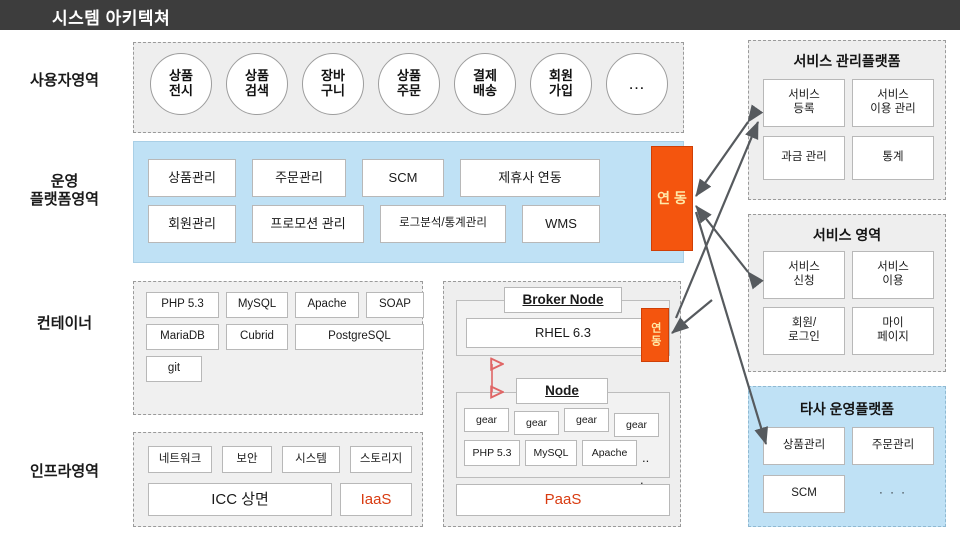  What do you see at coordinates (847, 293) in the screenshot?
I see `service-area-region: 서비스 영역 서비스 신청 서비스 이용 회원/ 로그인 마이 페이지` at bounding box center [847, 293].